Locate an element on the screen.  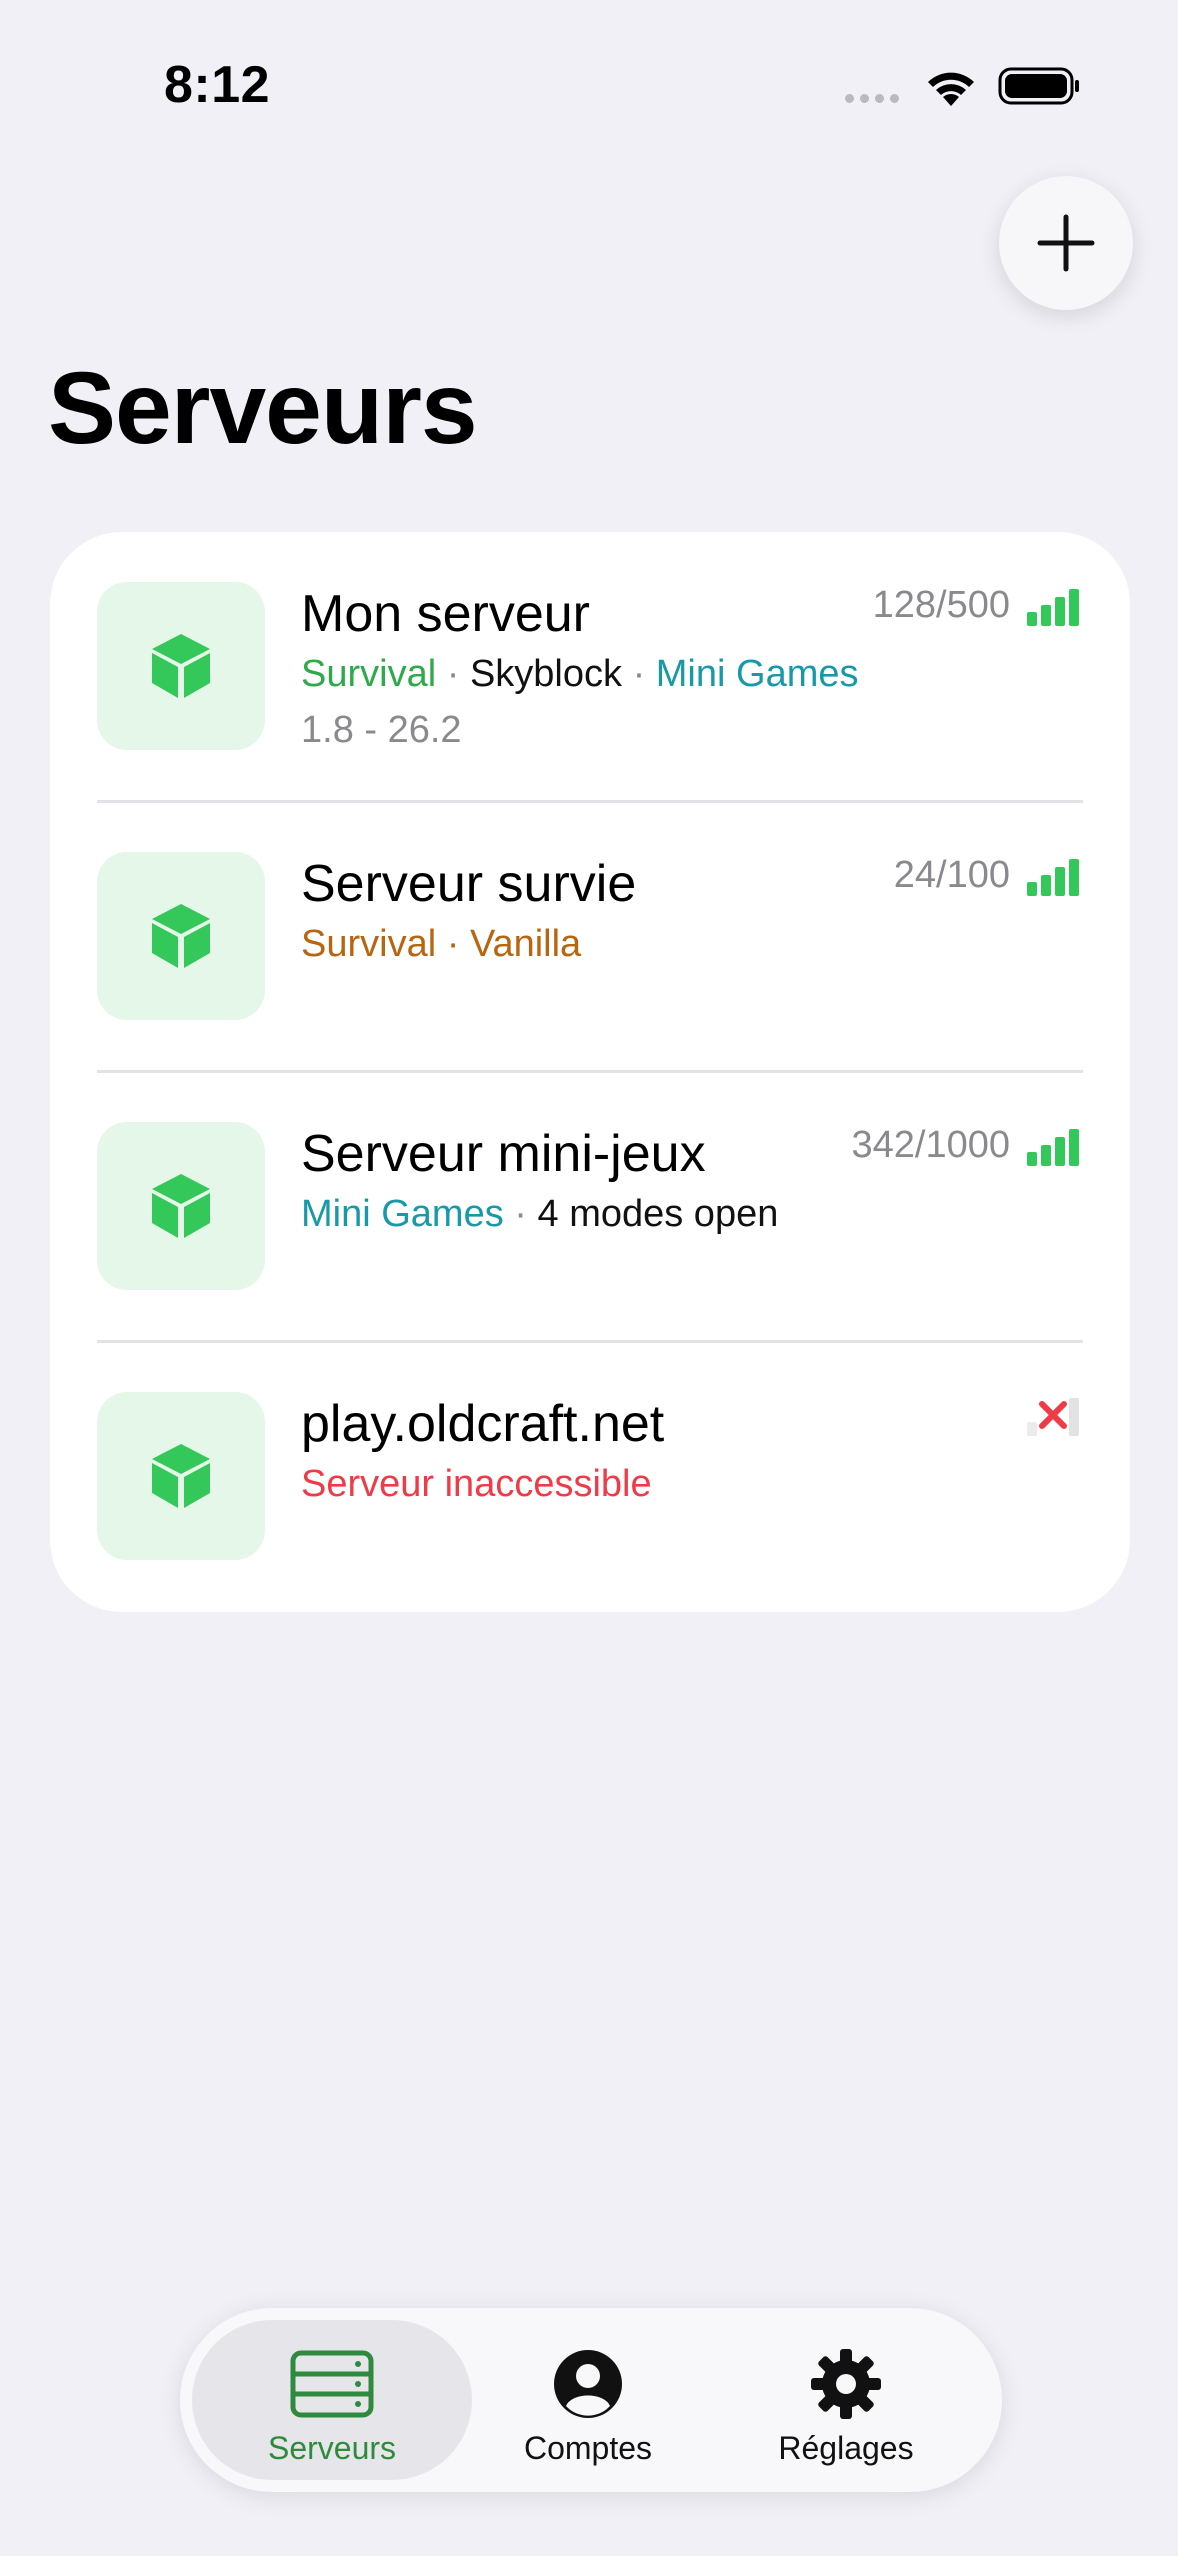
tab-bar: Serveurs Comptes Réglages is located at coordinates (591, 2400).